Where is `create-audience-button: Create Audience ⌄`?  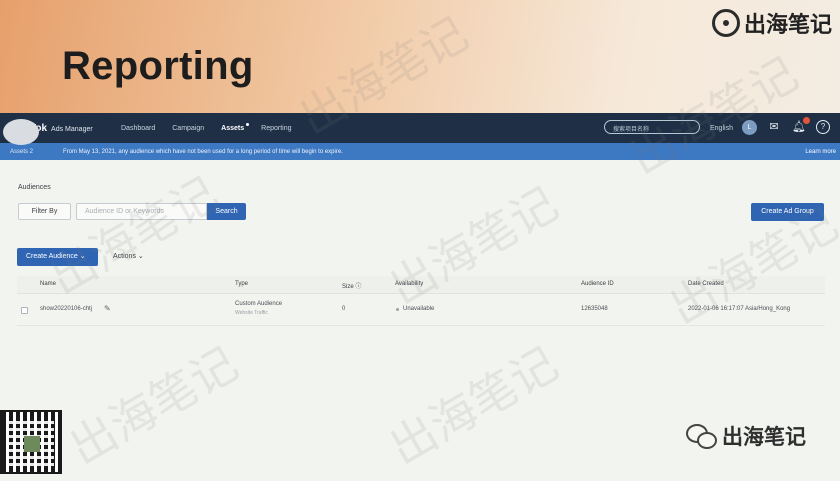
create-audience-button: Create Audience ⌄ is located at coordinates (57, 257).